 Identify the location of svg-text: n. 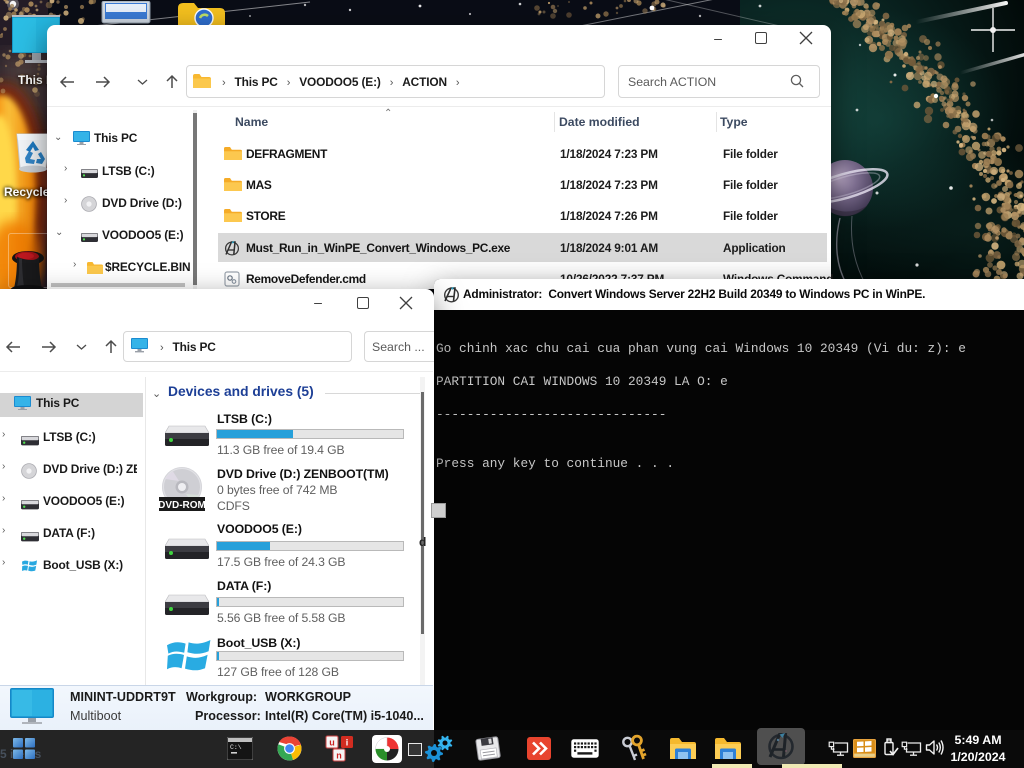
(339, 756).